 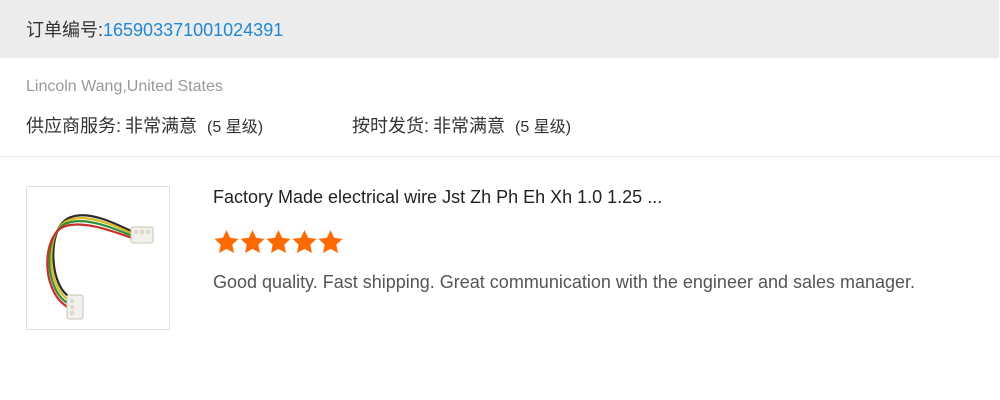 I want to click on order-number-label: 订单编号:, so click(x=65, y=30).